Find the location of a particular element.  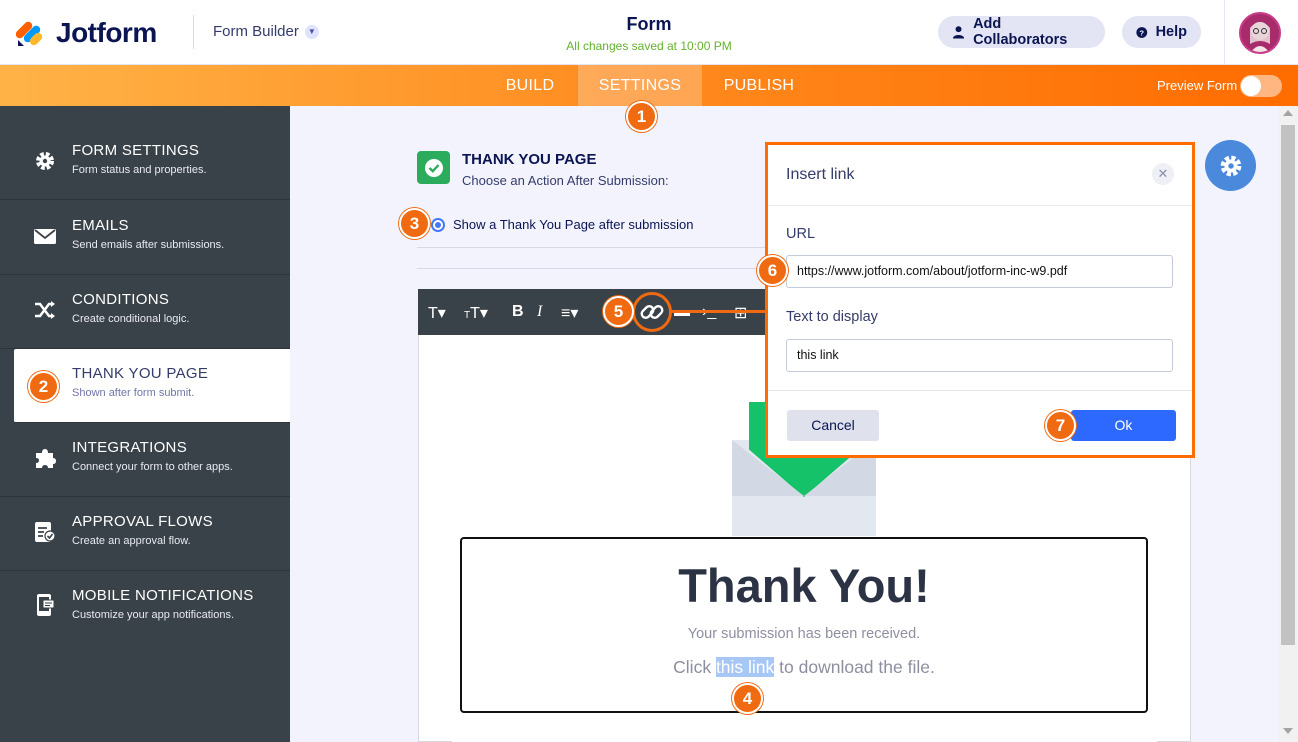

help-icon: ? is located at coordinates (1142, 32).